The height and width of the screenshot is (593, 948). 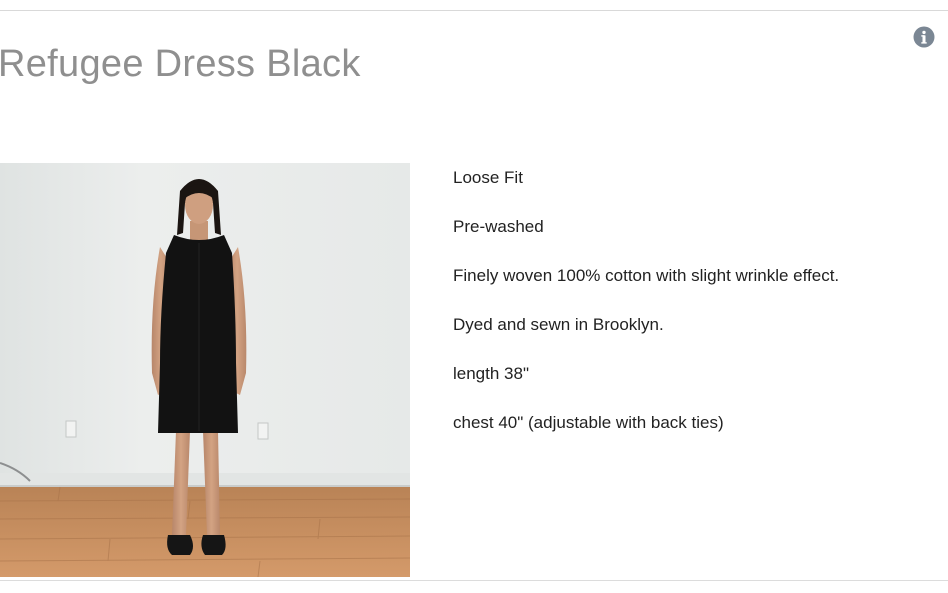 What do you see at coordinates (180, 64) in the screenshot?
I see `product-title: Refugee Dress Black` at bounding box center [180, 64].